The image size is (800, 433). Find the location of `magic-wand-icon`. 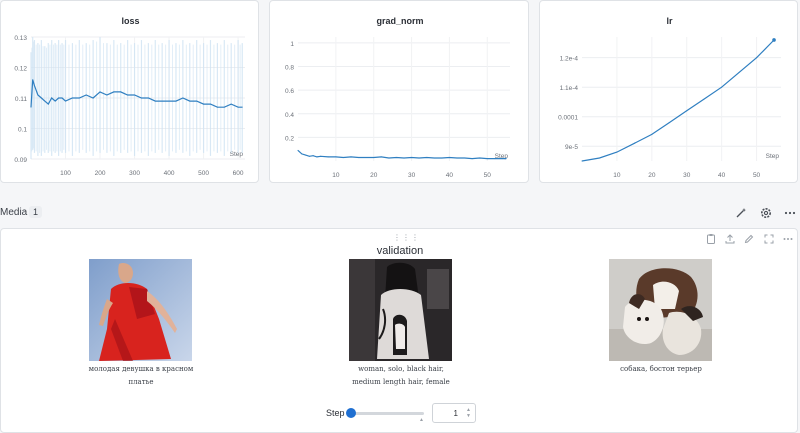

magic-wand-icon is located at coordinates (741, 213).